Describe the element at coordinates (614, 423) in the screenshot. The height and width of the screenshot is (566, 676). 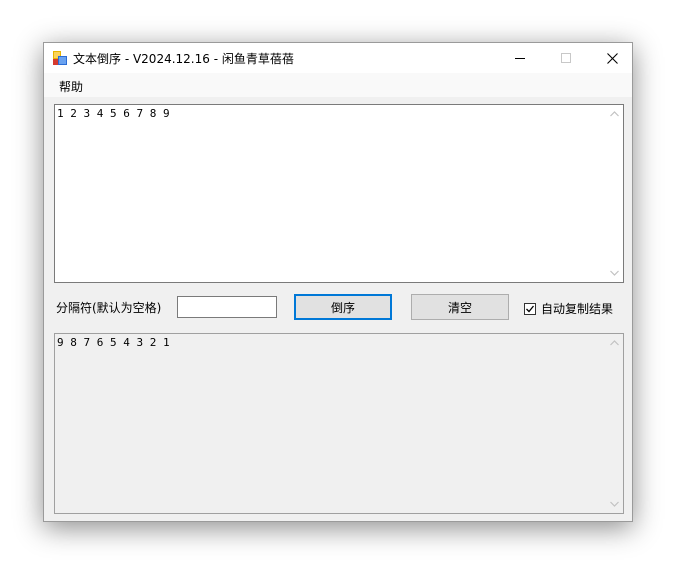
I see `output-scrollbar` at that location.